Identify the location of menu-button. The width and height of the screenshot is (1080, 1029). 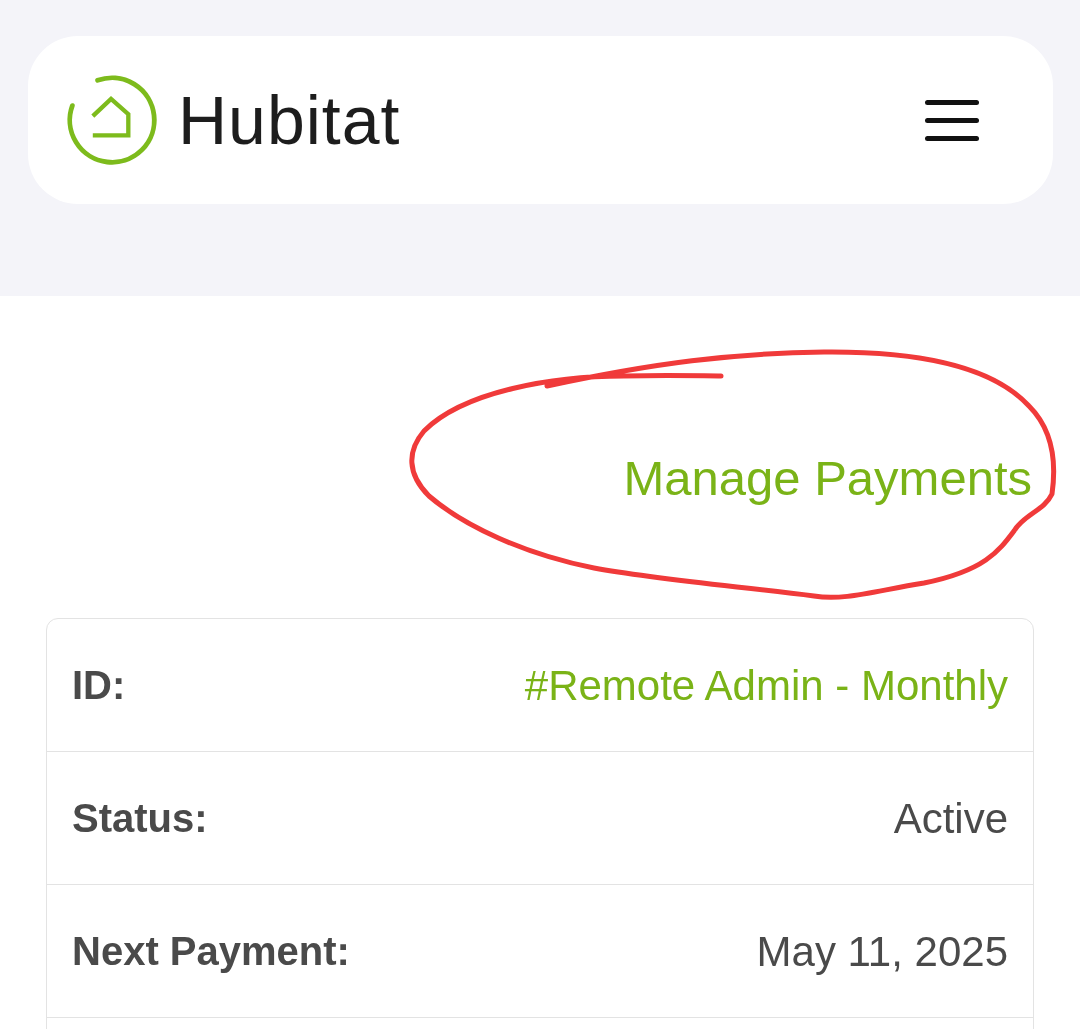
(952, 120).